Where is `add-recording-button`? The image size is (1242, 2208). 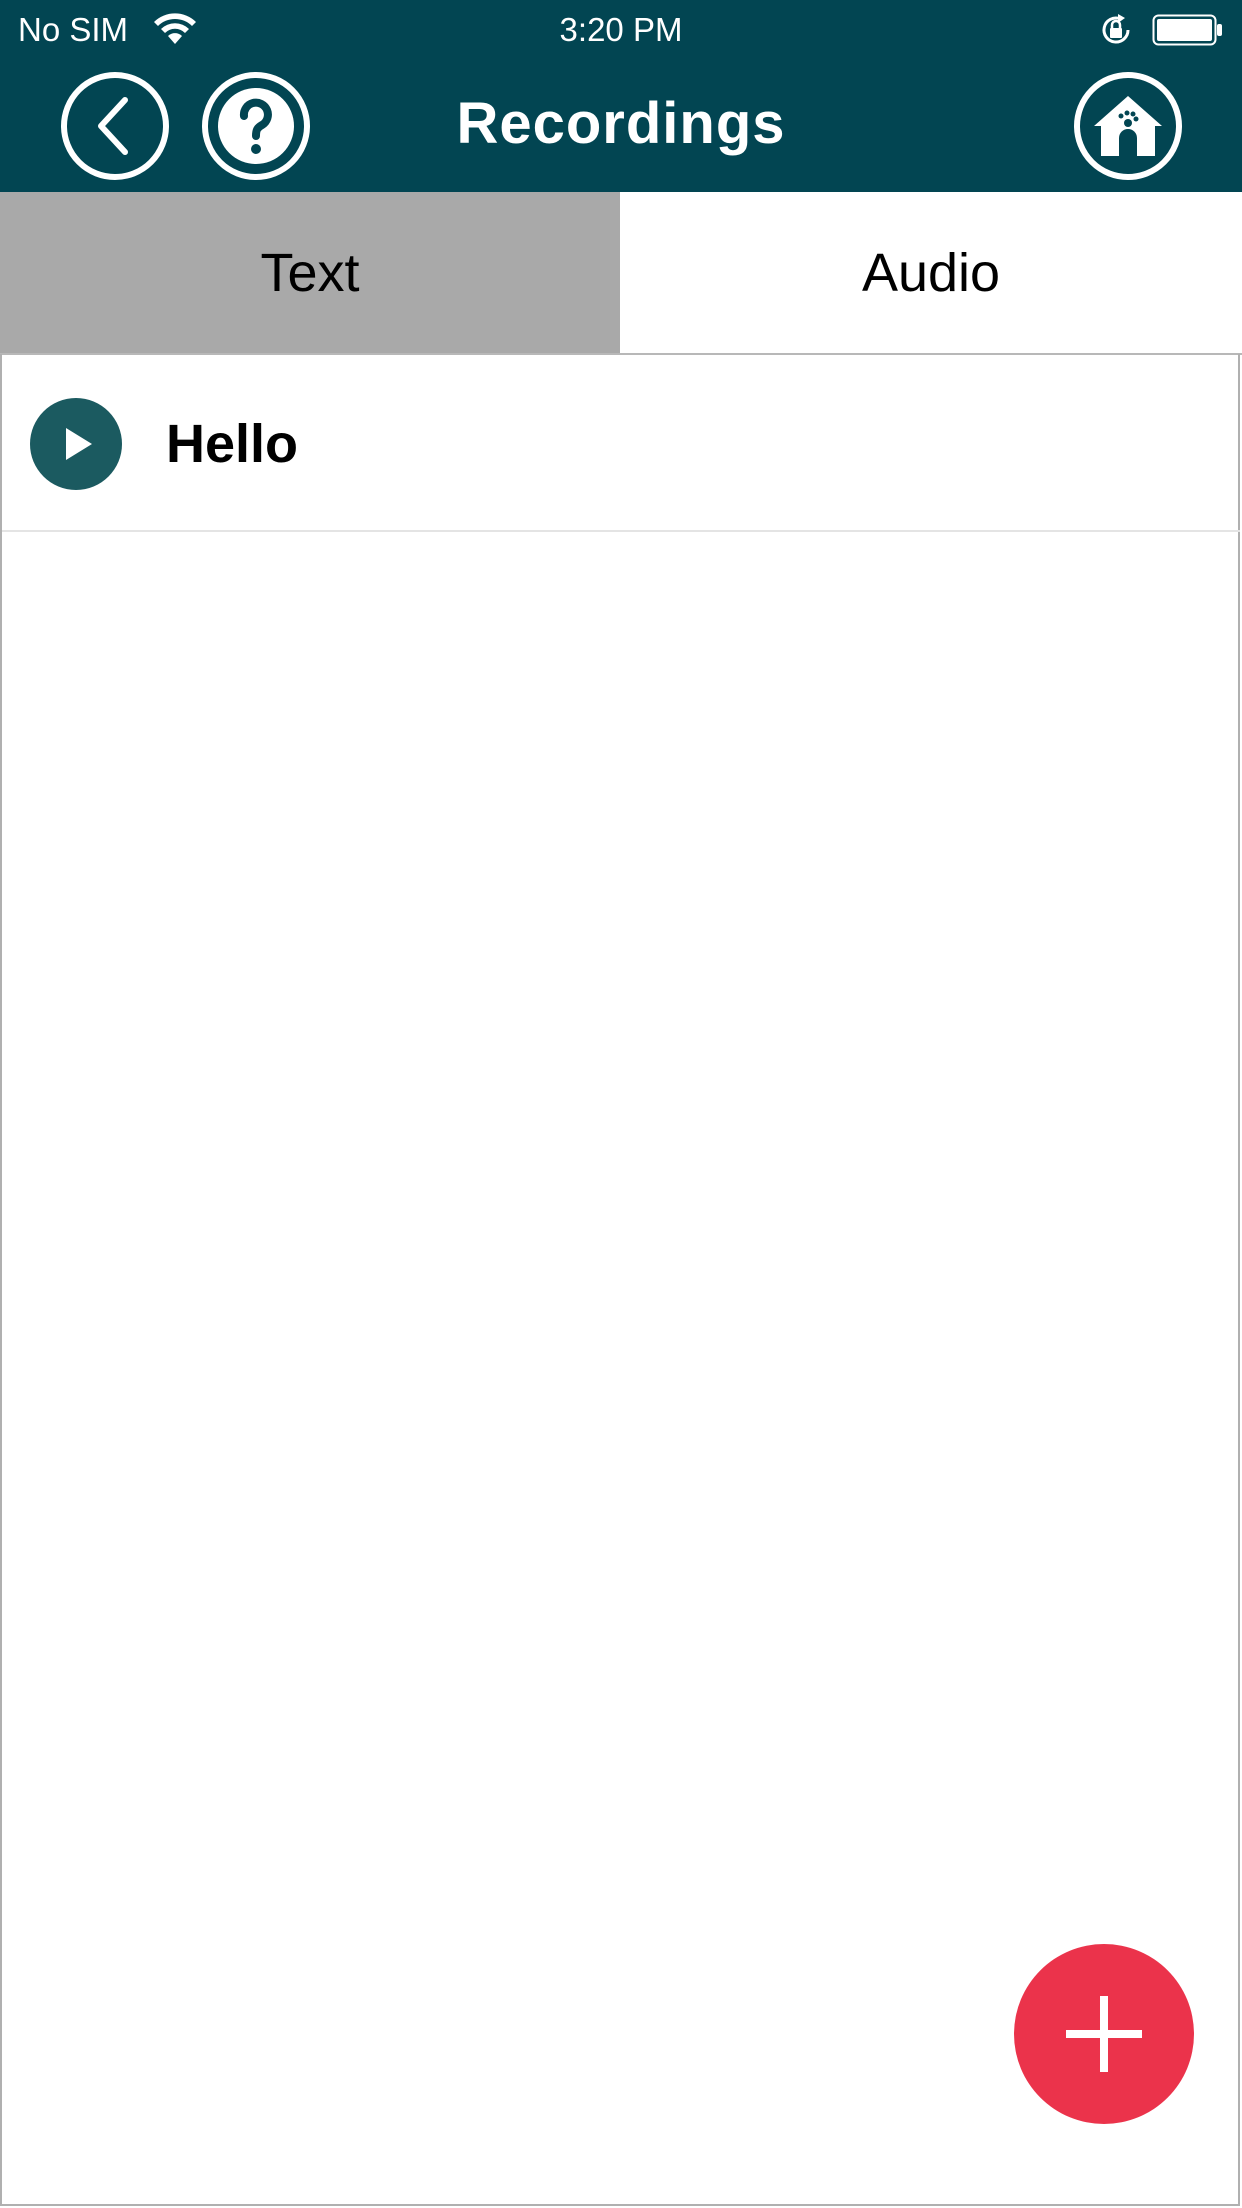
add-recording-button is located at coordinates (1104, 2034).